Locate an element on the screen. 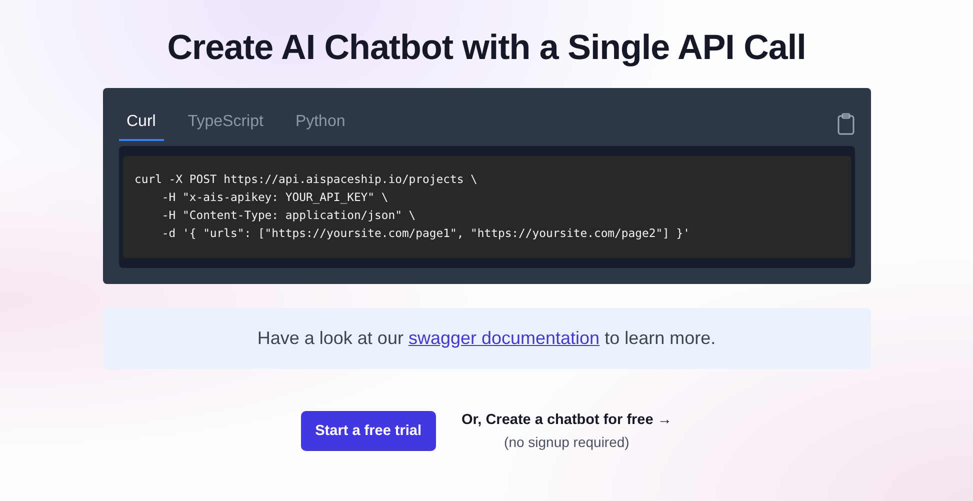 The height and width of the screenshot is (501, 973). documentation-link: swagger documentation is located at coordinates (504, 338).